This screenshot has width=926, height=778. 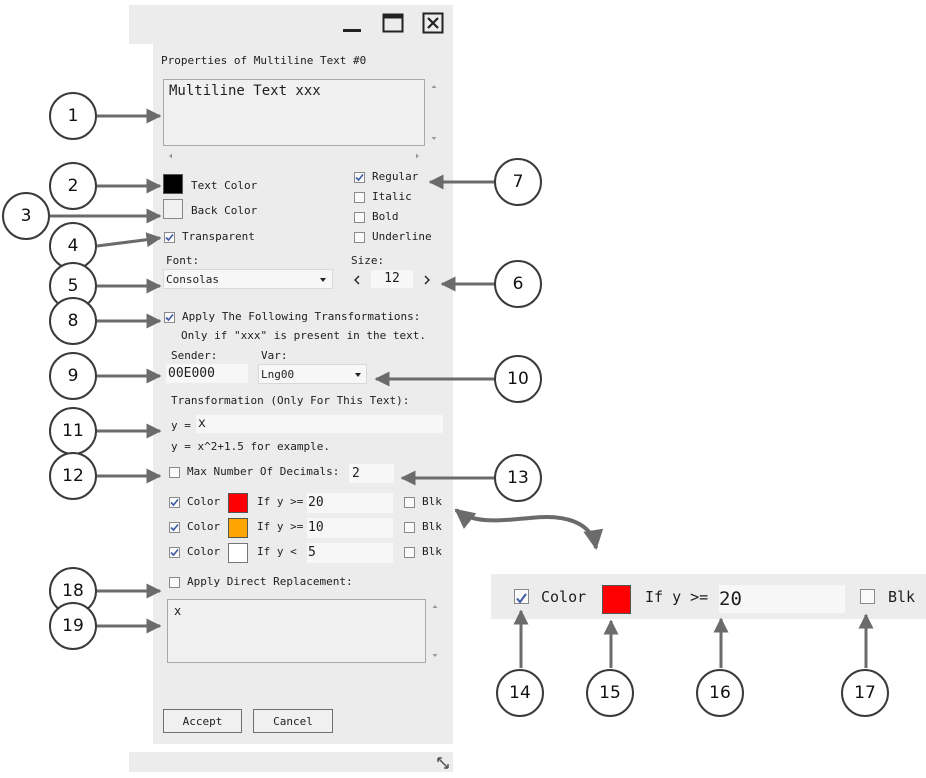 I want to click on callout-15: 15, so click(x=610, y=693).